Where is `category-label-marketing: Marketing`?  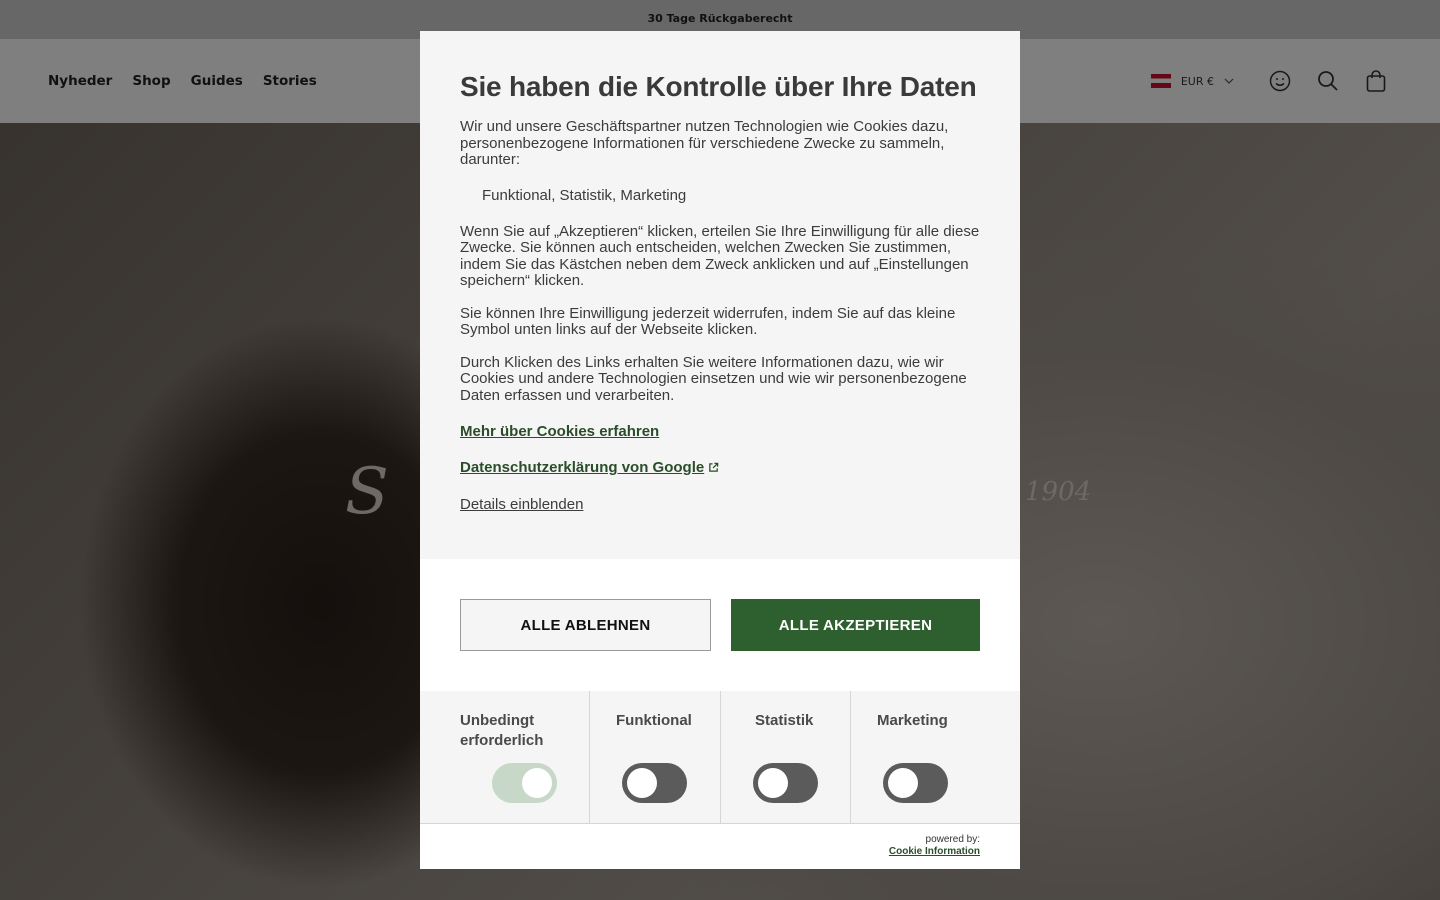
category-label-marketing: Marketing is located at coordinates (912, 720).